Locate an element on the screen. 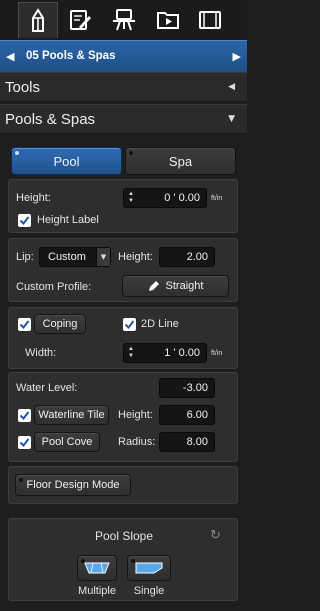 The height and width of the screenshot is (611, 320). coping-width-unit: ft/in is located at coordinates (217, 353).